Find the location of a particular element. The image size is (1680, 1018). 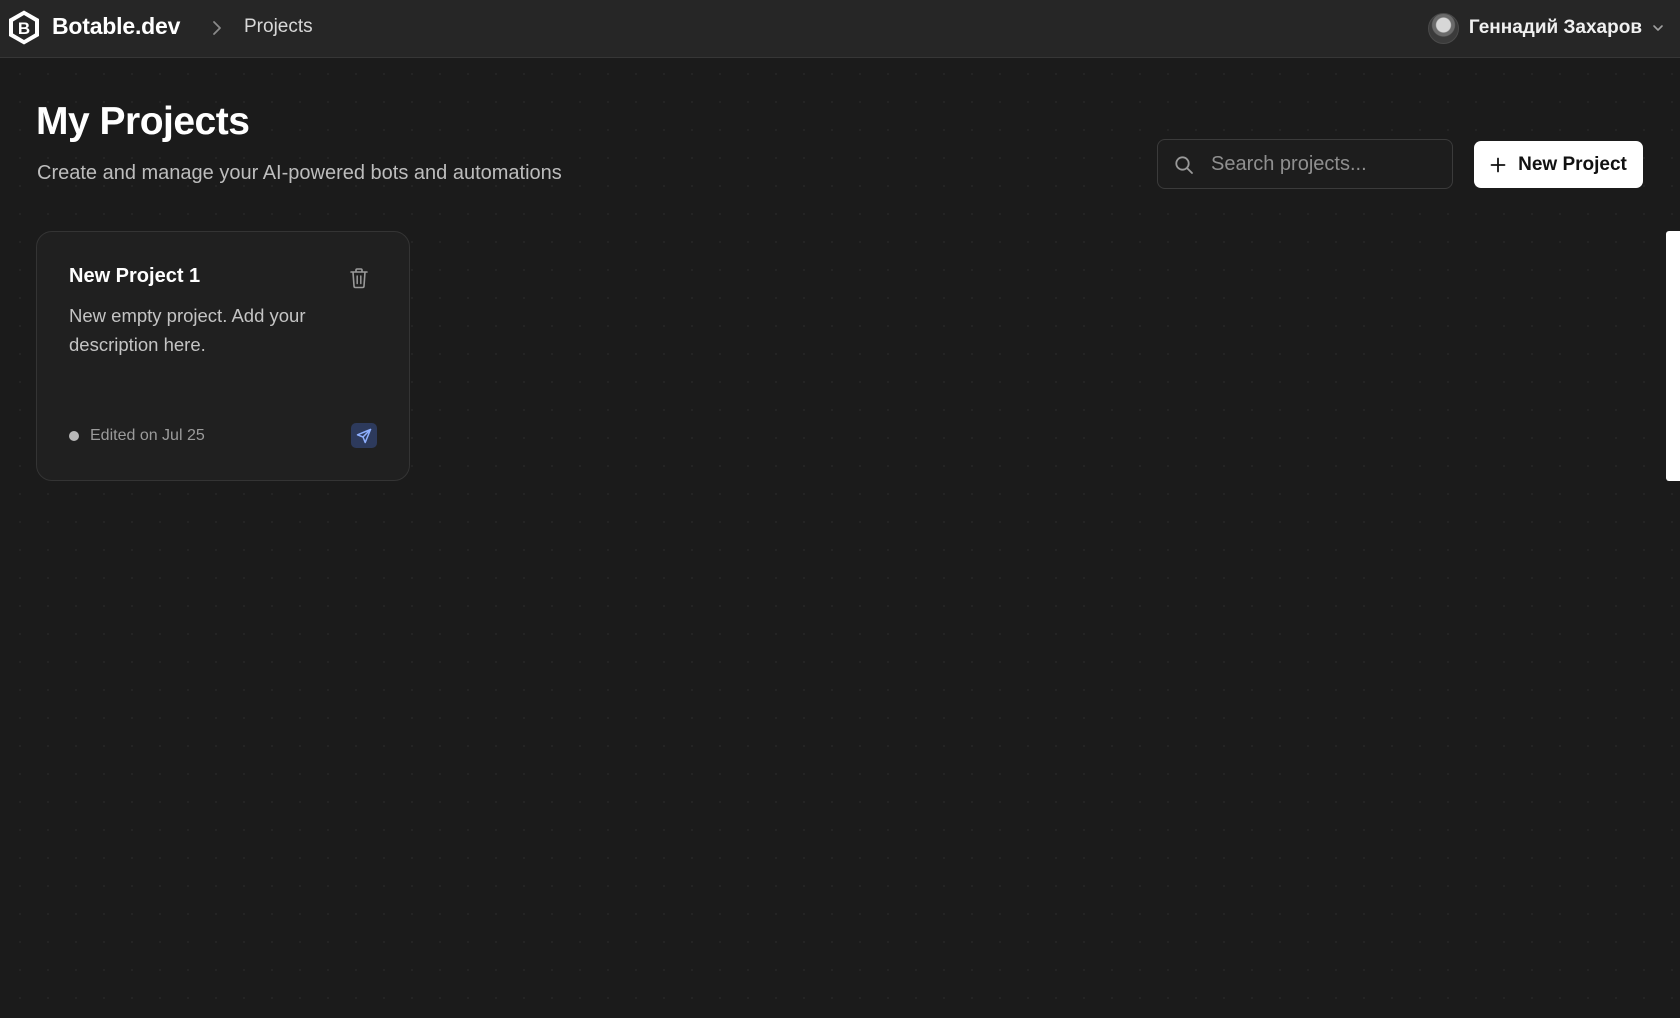

user-name: Геннадий Захаров is located at coordinates (1555, 28).